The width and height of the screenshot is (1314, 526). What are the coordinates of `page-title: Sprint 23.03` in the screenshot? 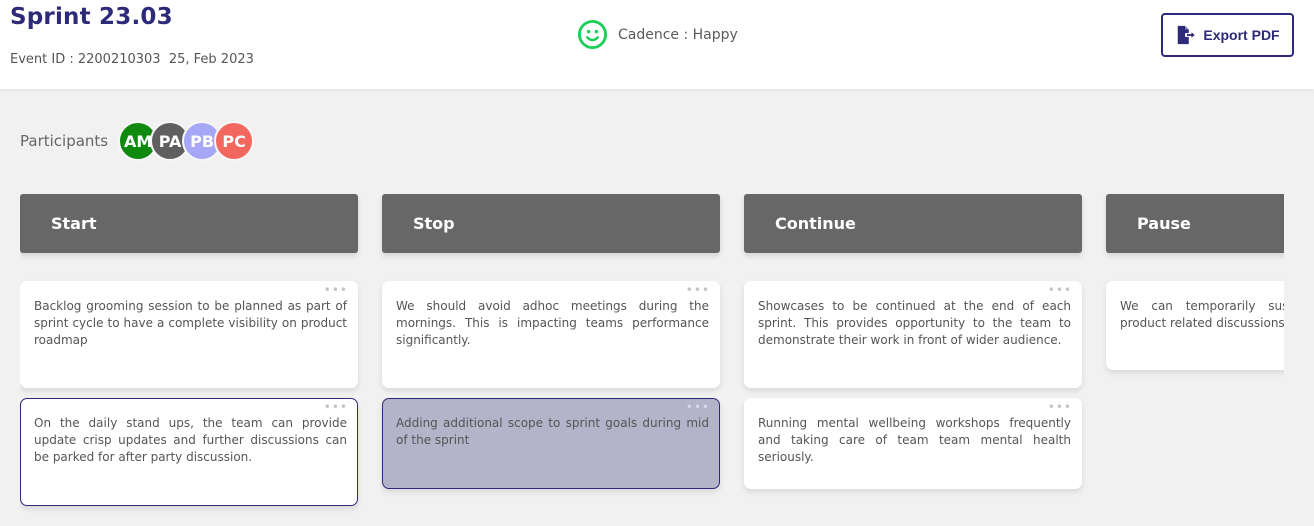 It's located at (91, 17).